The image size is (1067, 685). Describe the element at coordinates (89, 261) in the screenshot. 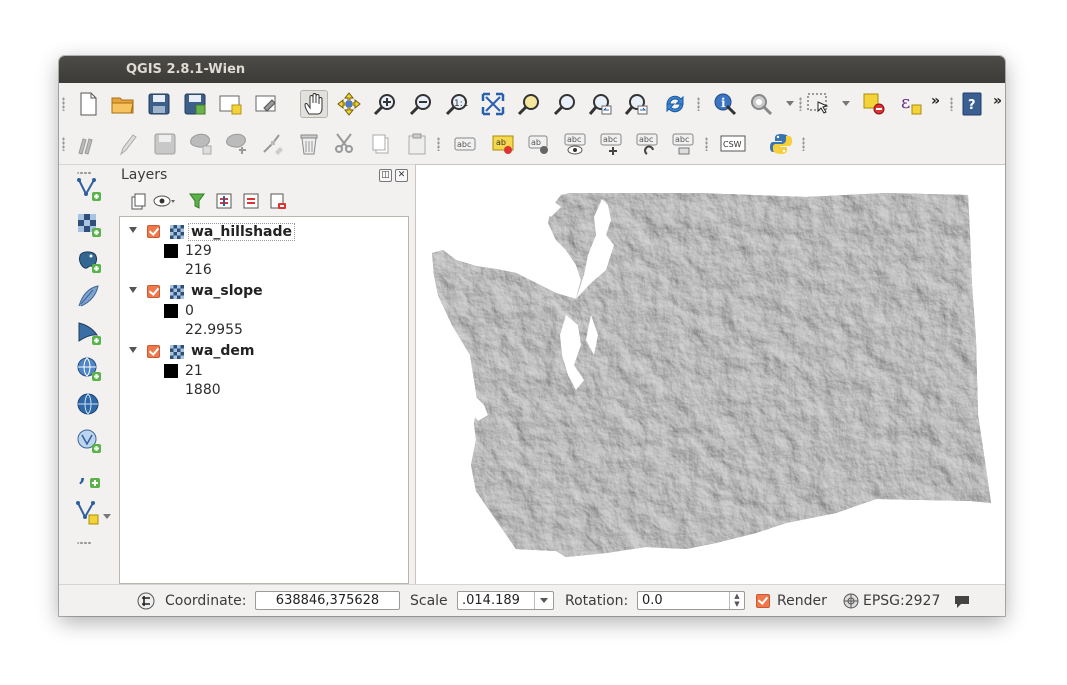

I see `add-postgis-layer-icon` at that location.